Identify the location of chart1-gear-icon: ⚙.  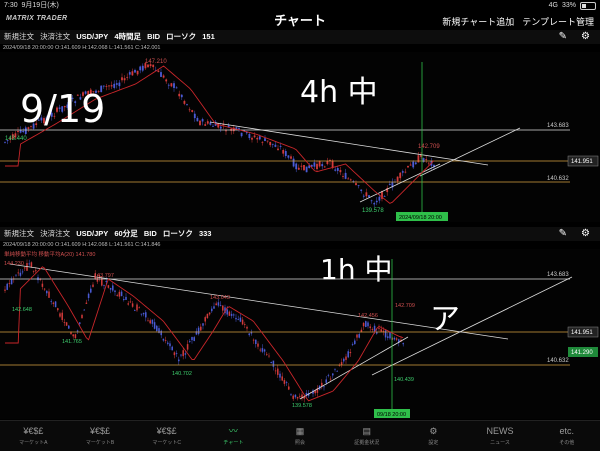
(585, 37).